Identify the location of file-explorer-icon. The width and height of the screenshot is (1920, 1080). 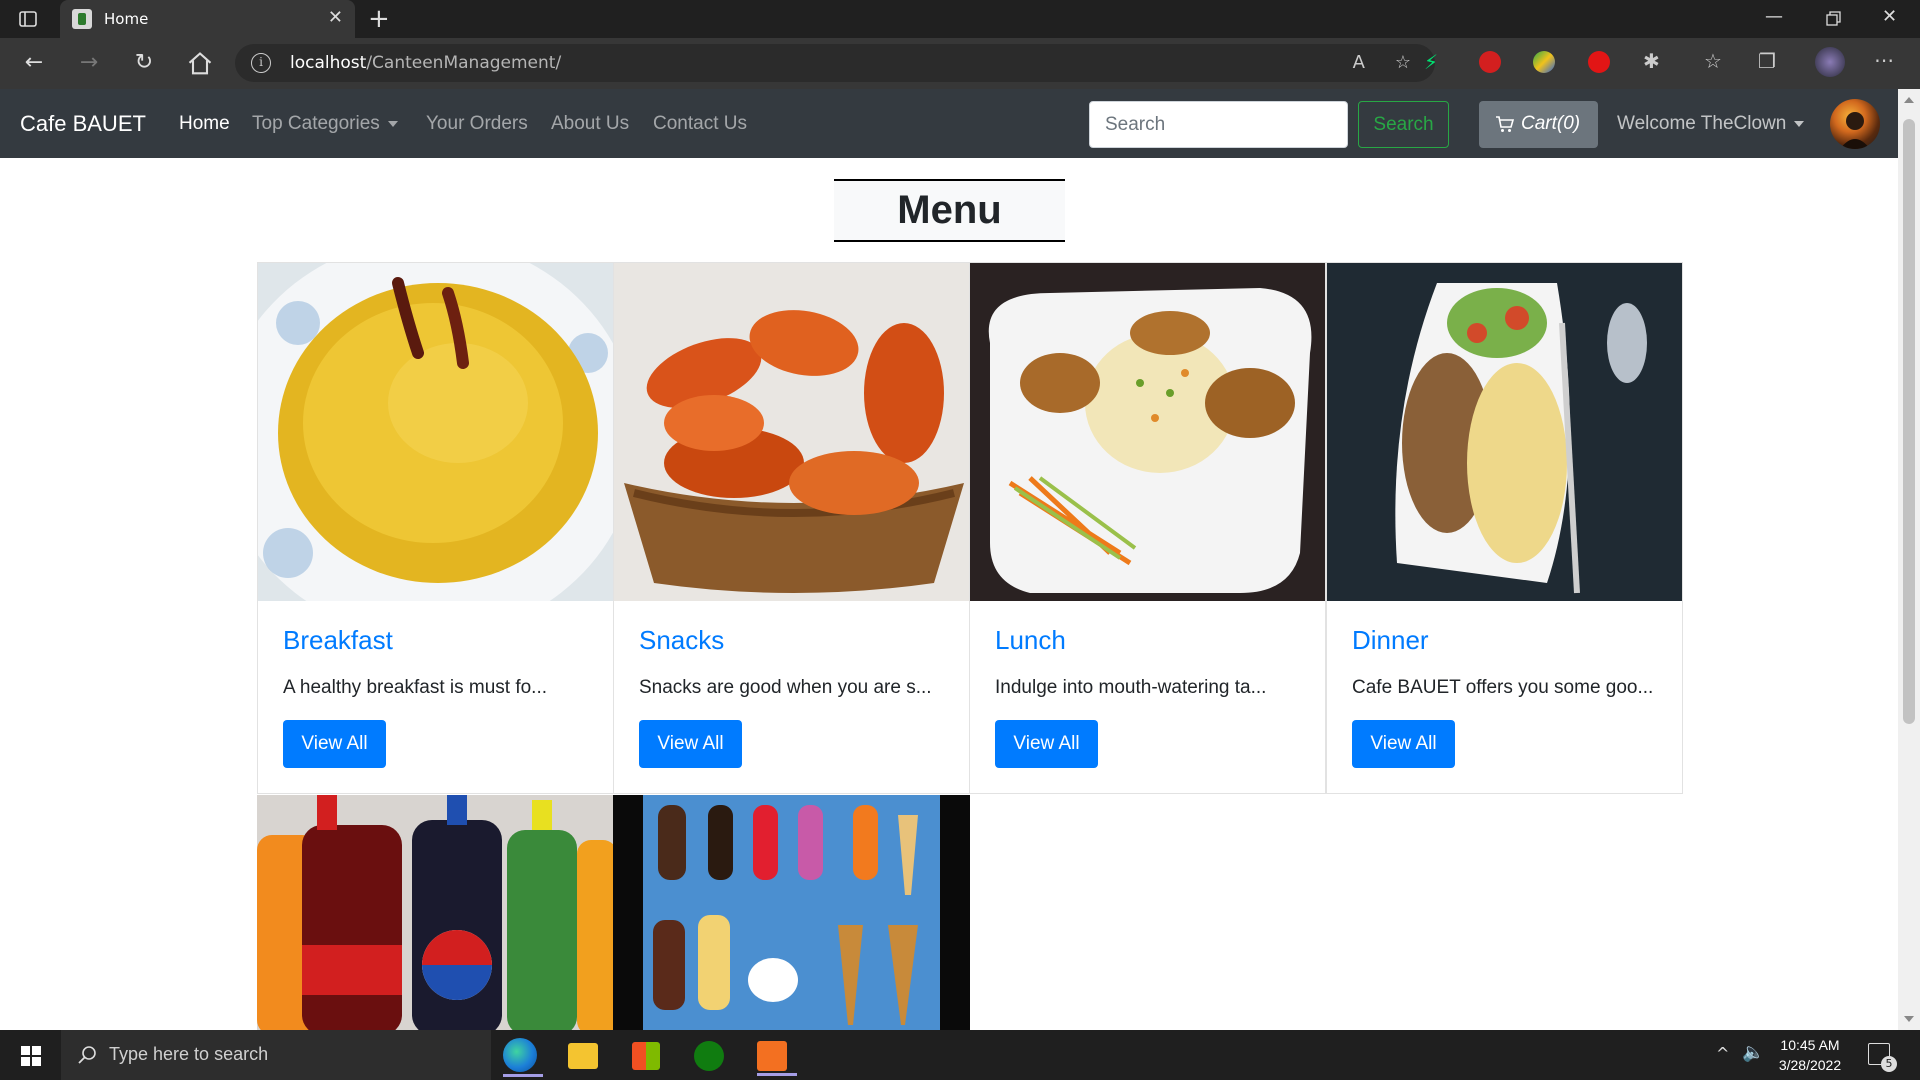
(583, 1056).